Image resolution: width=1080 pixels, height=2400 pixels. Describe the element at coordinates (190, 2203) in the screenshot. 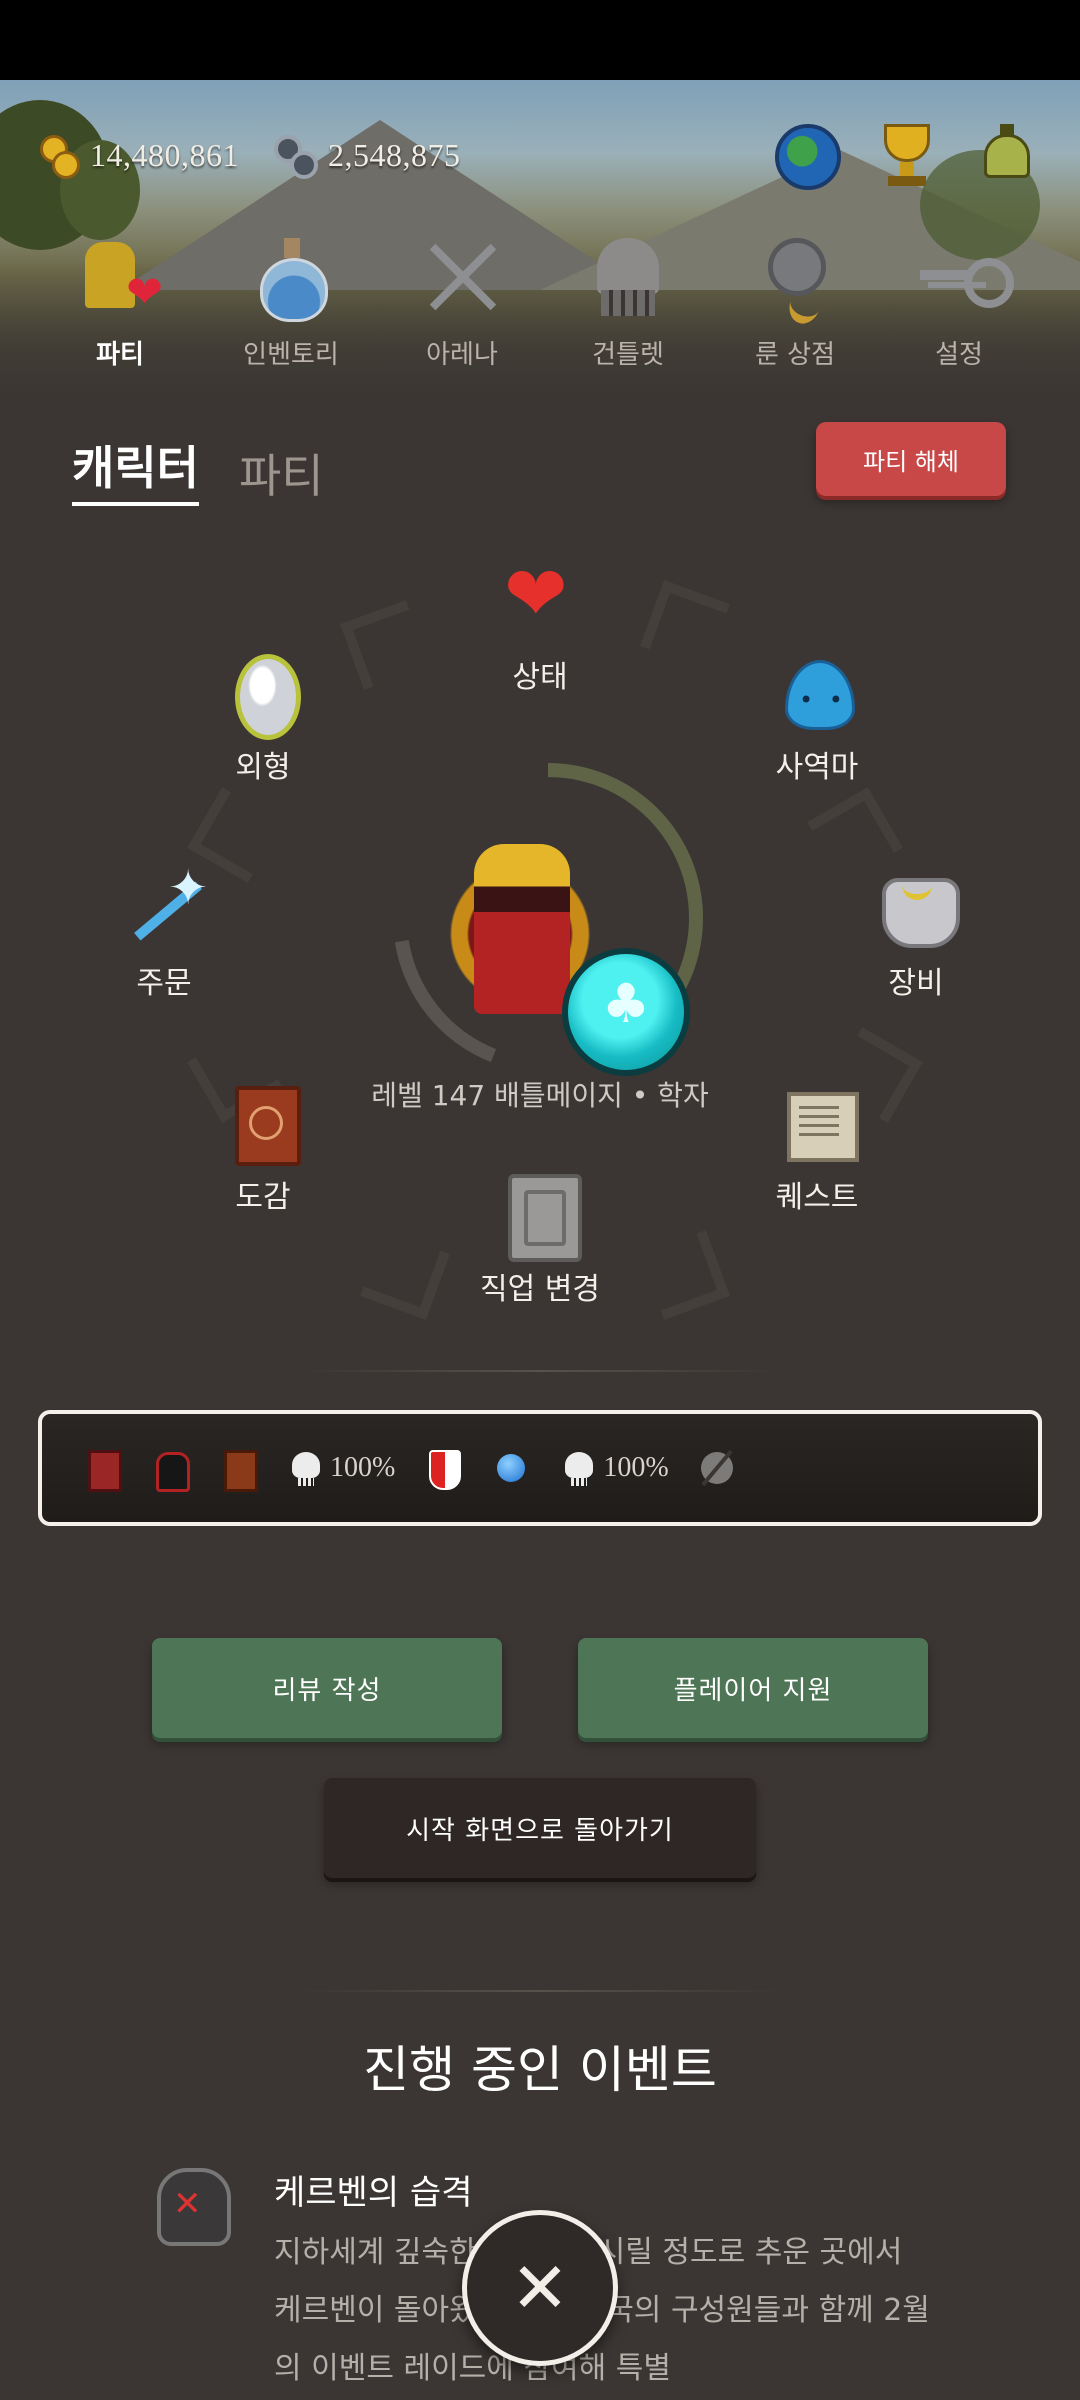

I see `cerberus-icon` at that location.